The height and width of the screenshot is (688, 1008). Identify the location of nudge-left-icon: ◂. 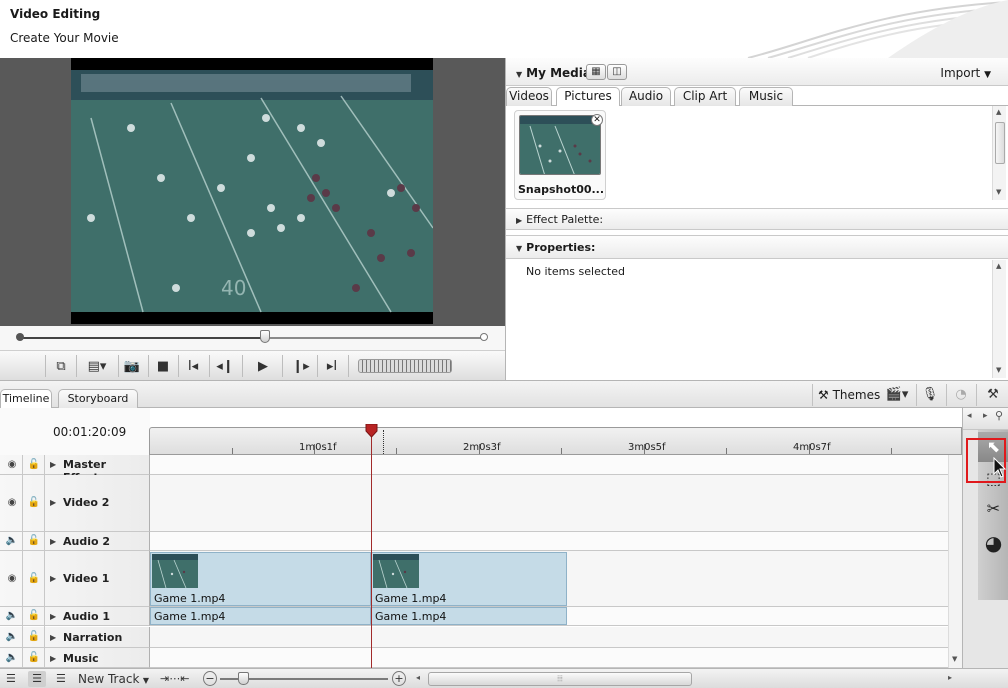
(969, 416).